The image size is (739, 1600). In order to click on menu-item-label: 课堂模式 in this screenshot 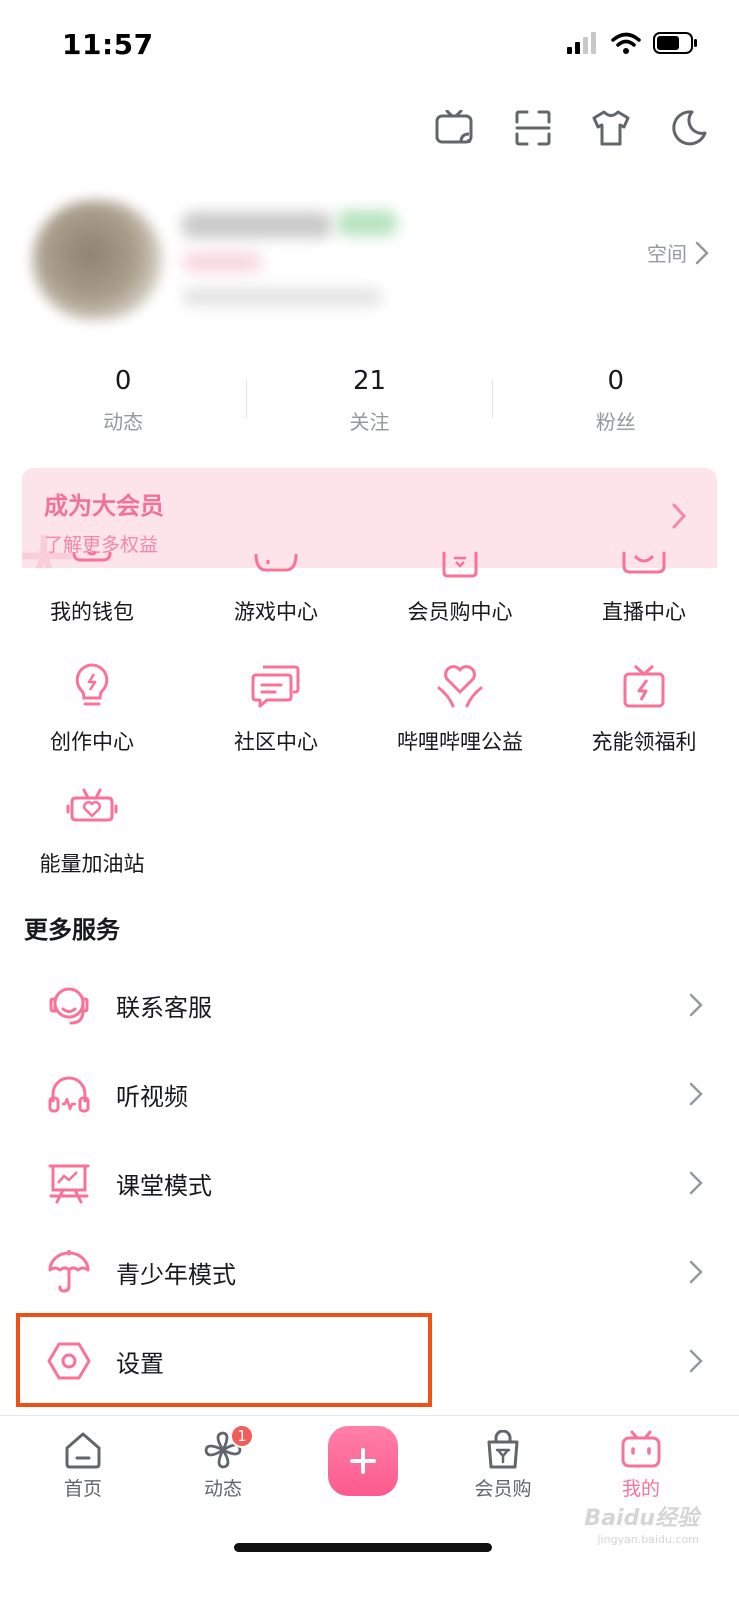, I will do `click(164, 1185)`.